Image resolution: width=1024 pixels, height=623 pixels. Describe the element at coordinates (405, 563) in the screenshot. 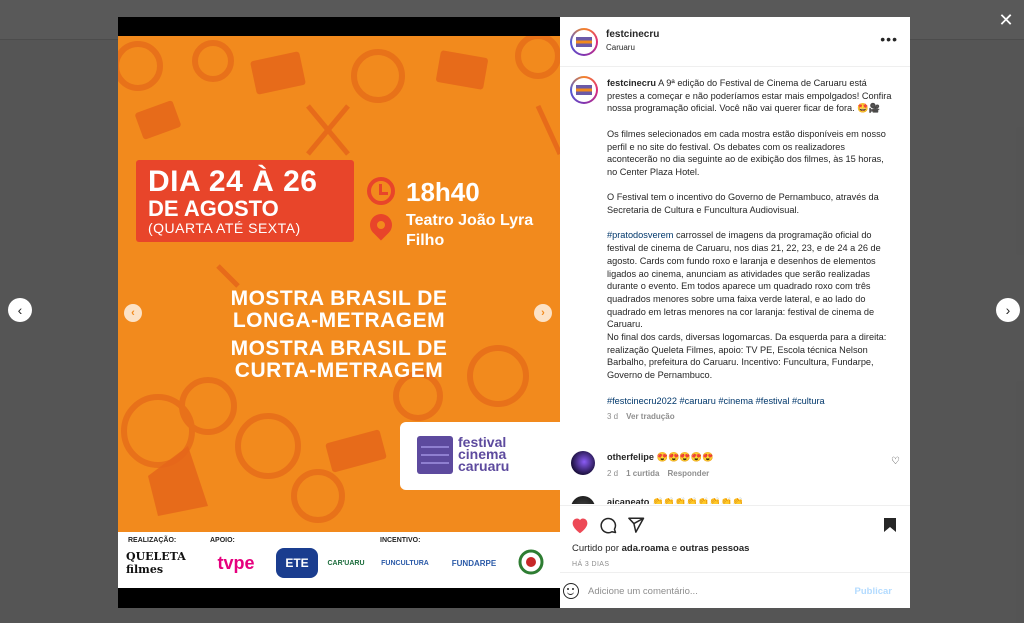

I see `funcultura-logo: FUNCULTURA` at that location.